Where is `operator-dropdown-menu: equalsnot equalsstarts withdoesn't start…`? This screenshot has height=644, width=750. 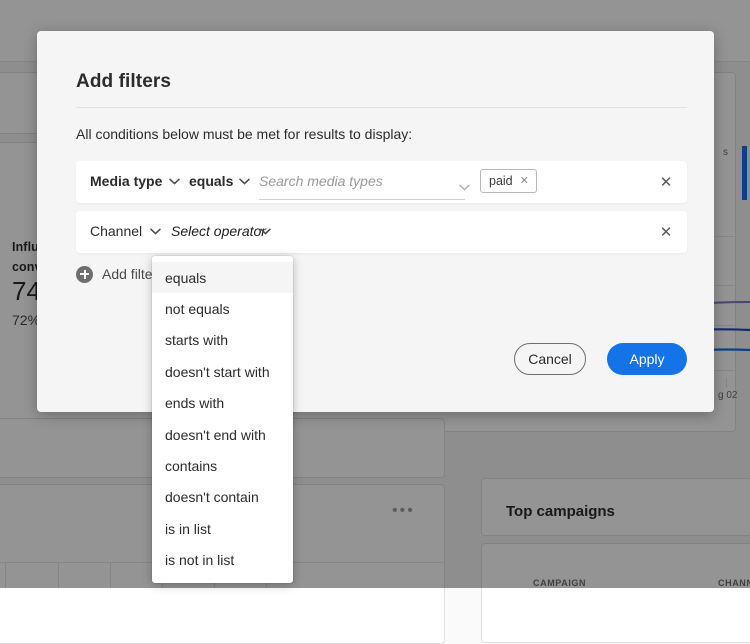 operator-dropdown-menu: equalsnot equalsstarts withdoesn't start… is located at coordinates (222, 419).